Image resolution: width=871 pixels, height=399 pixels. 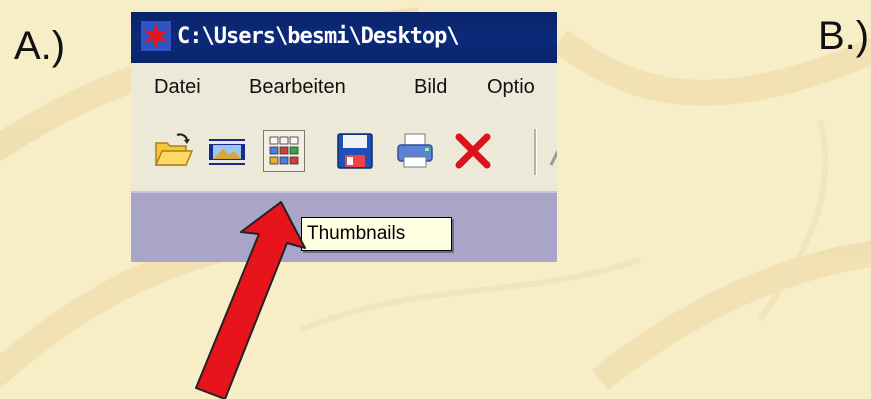 I want to click on menu-bar: Datei Bearbeiten Bild Optio, so click(x=344, y=89).